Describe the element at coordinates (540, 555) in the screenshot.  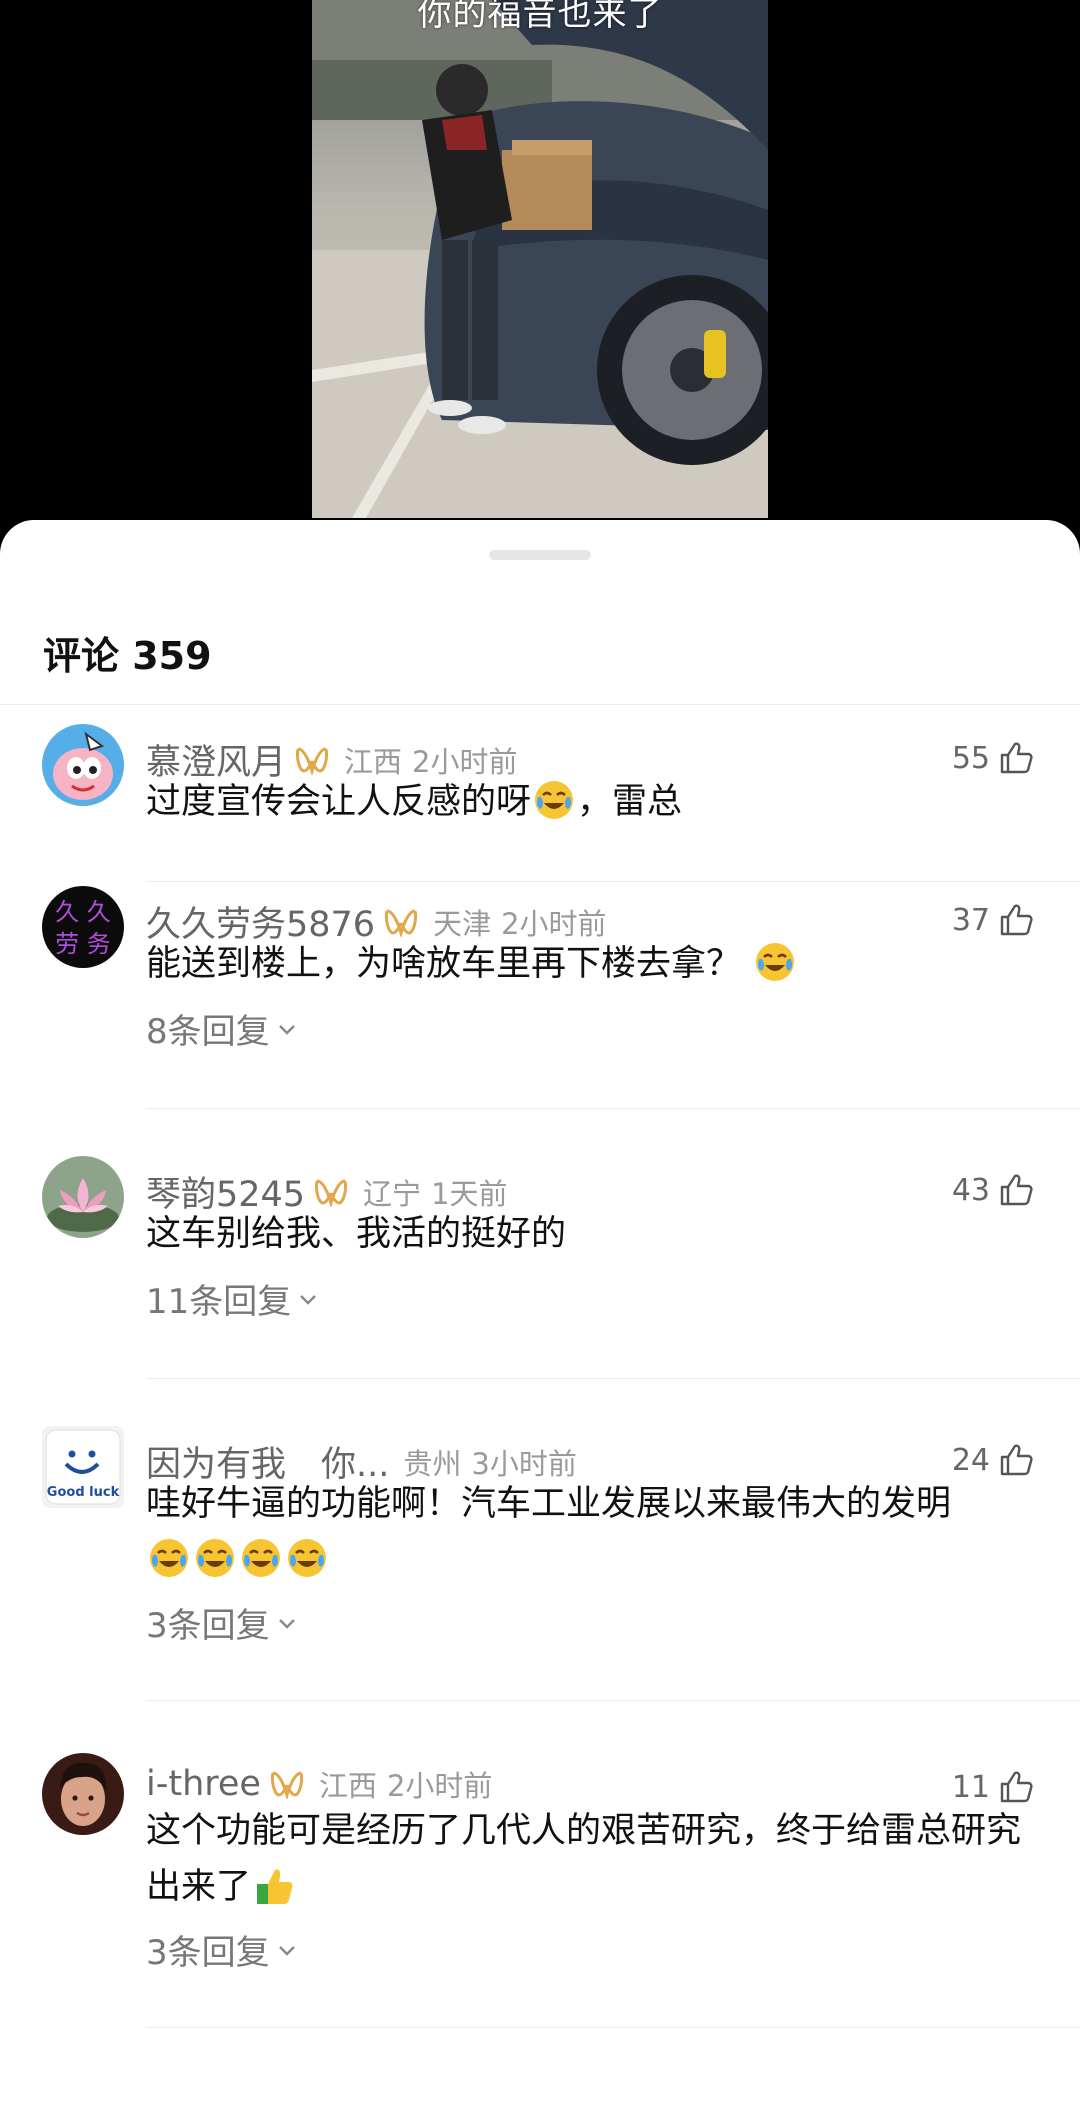
I see `drag-handle` at that location.